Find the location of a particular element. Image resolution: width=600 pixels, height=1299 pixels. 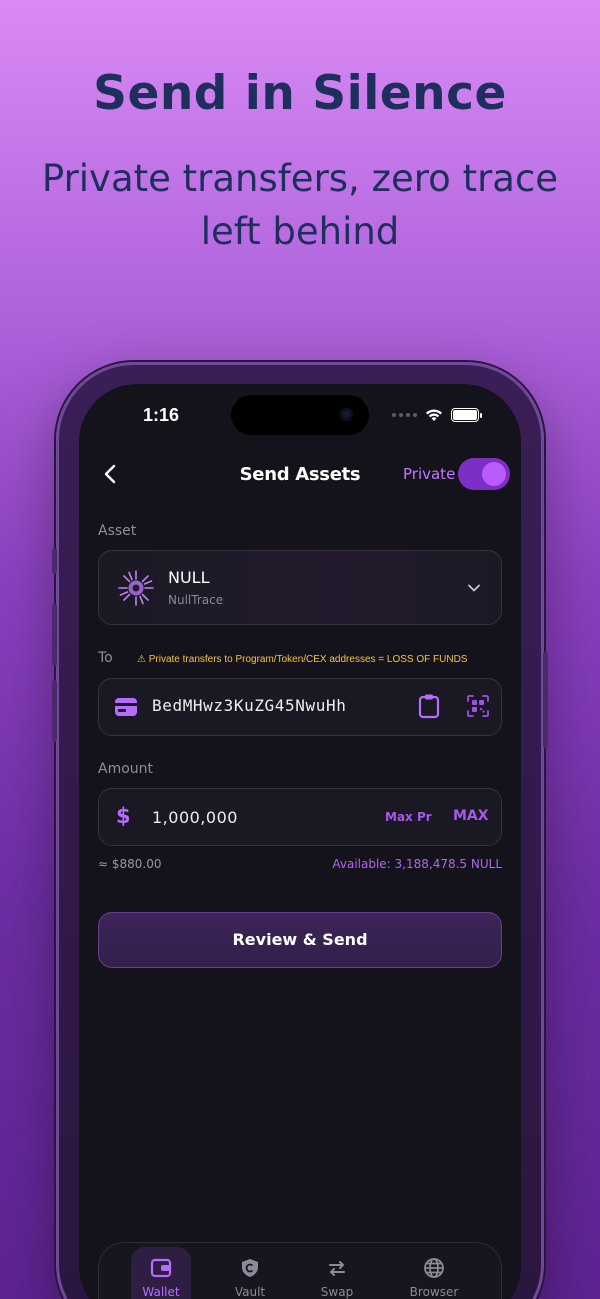

tab-label: Swap is located at coordinates (337, 1292).